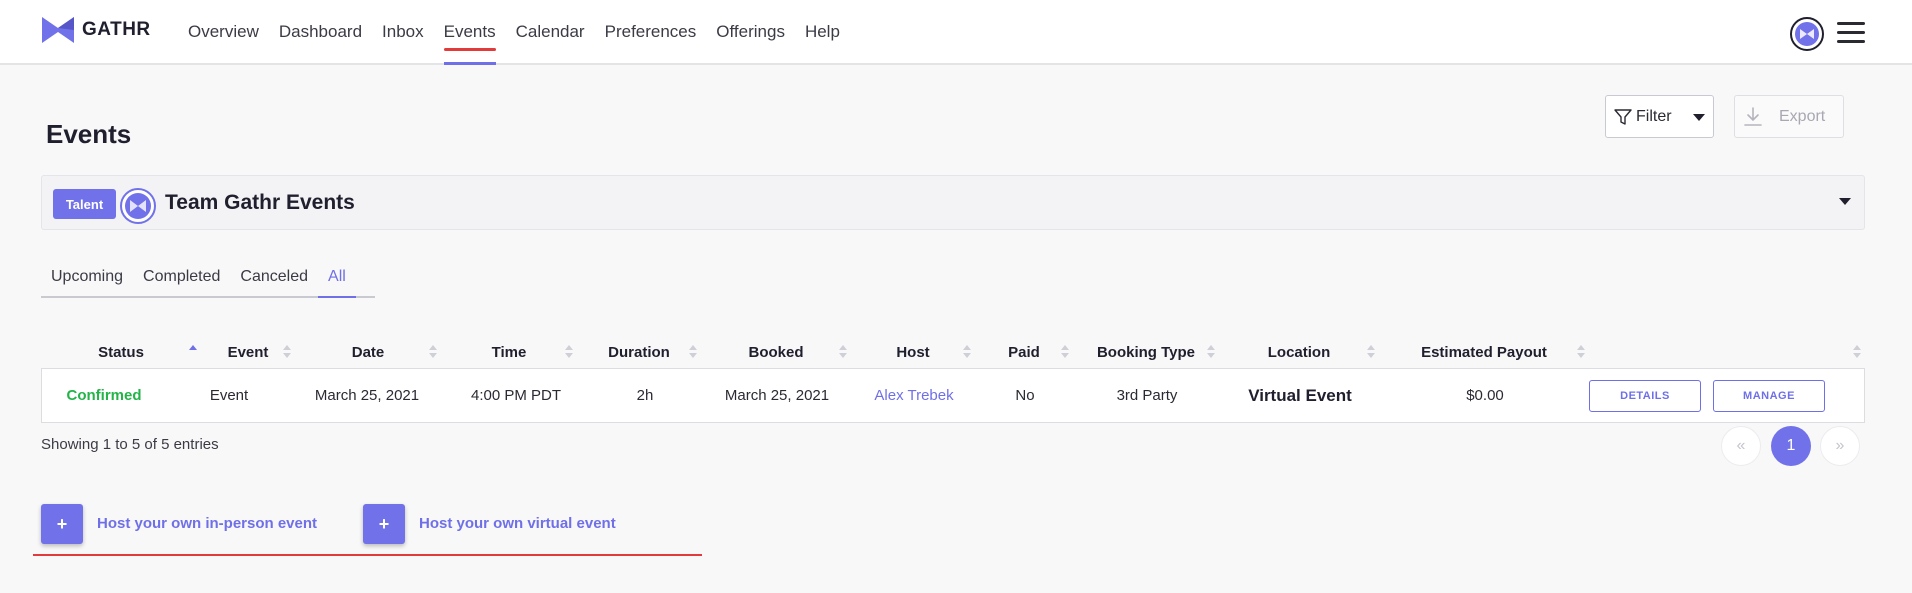 This screenshot has width=1912, height=593. I want to click on column-header-booking-type: Booking Type, so click(1146, 352).